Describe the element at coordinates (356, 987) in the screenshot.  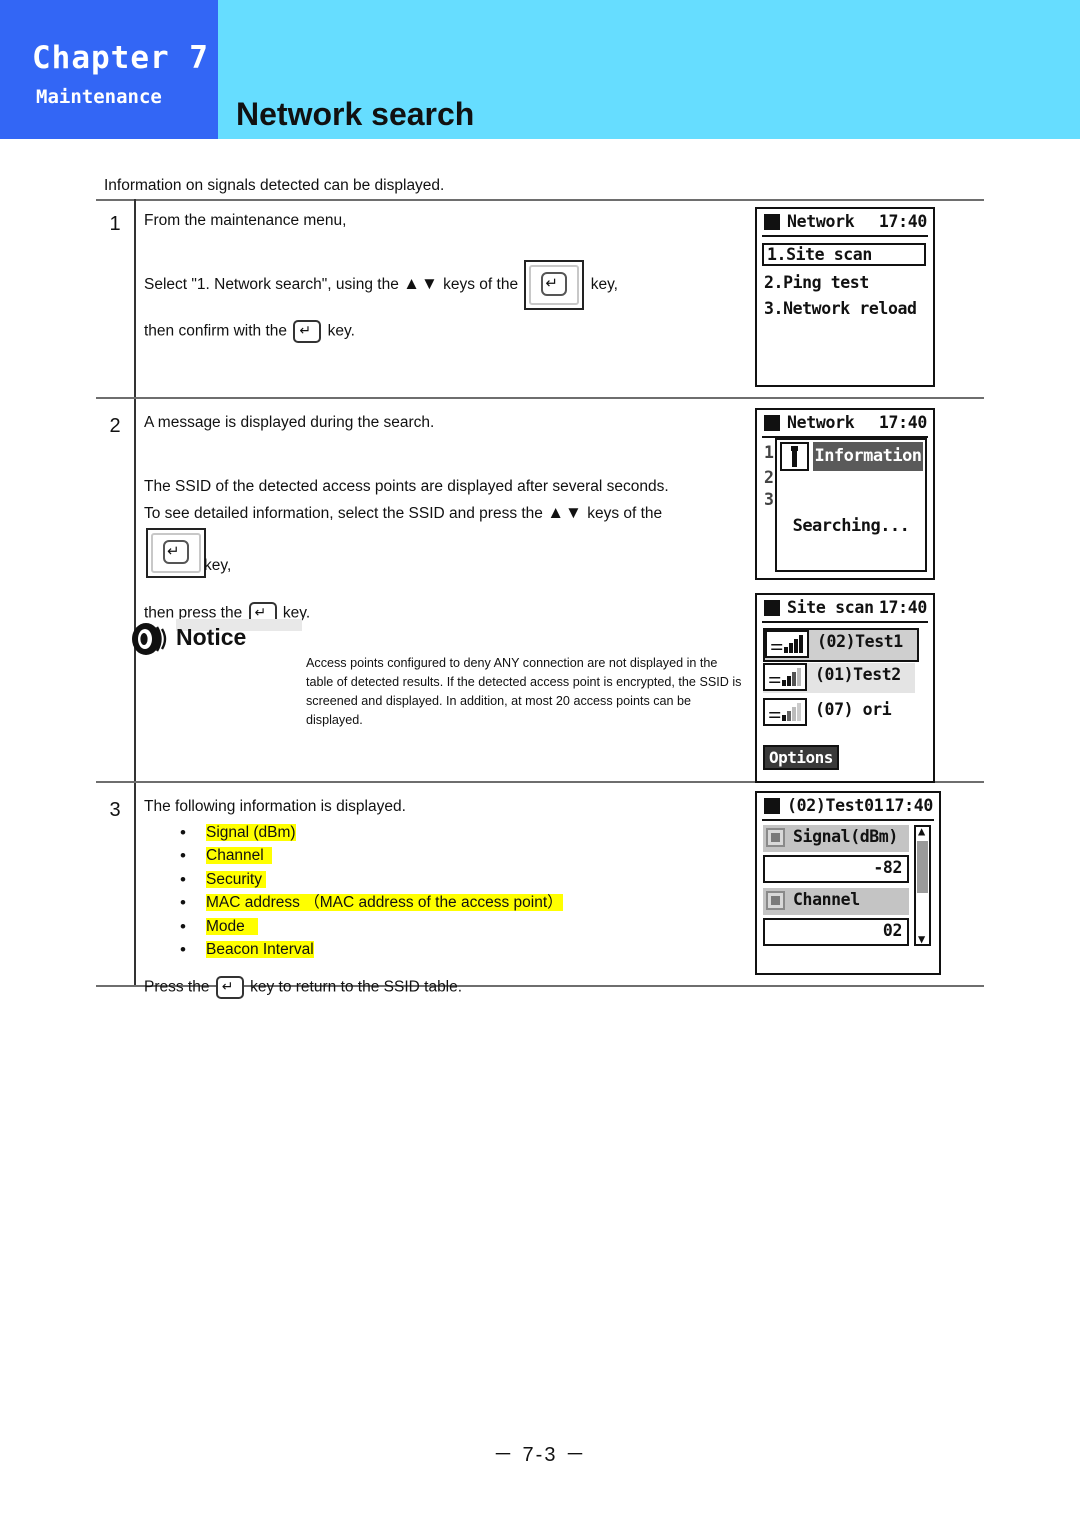
I see `step3-footer-b: key to return to the SSID table.` at that location.